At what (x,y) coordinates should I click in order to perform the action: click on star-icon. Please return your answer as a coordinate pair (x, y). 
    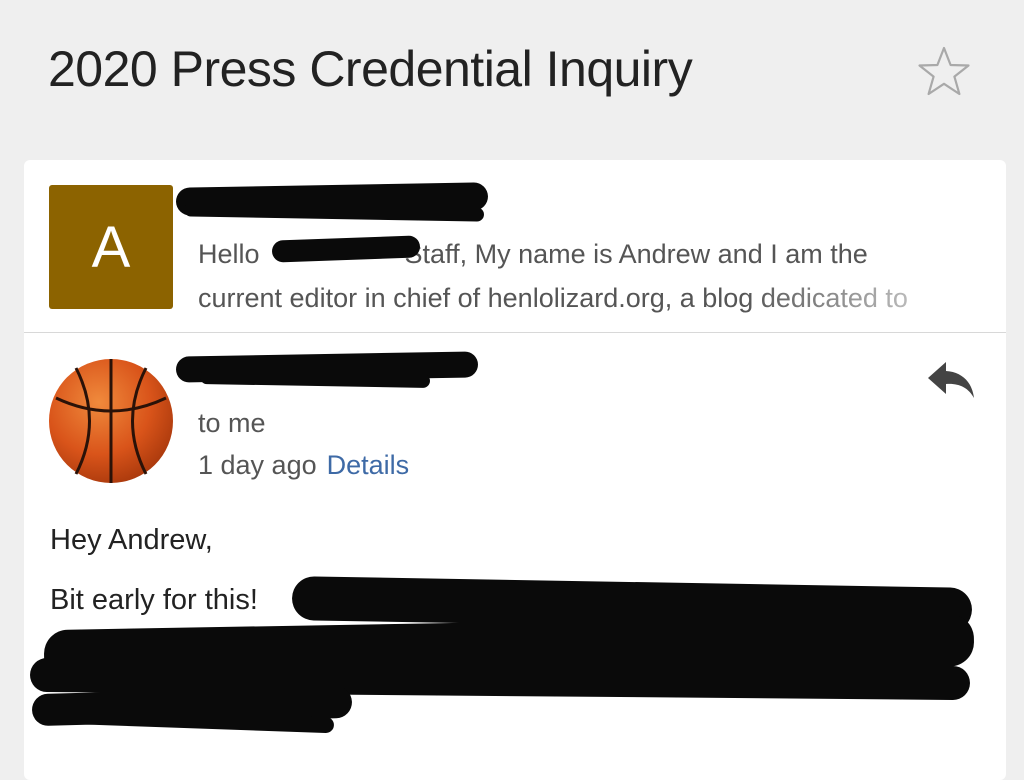
    Looking at the image, I should click on (944, 73).